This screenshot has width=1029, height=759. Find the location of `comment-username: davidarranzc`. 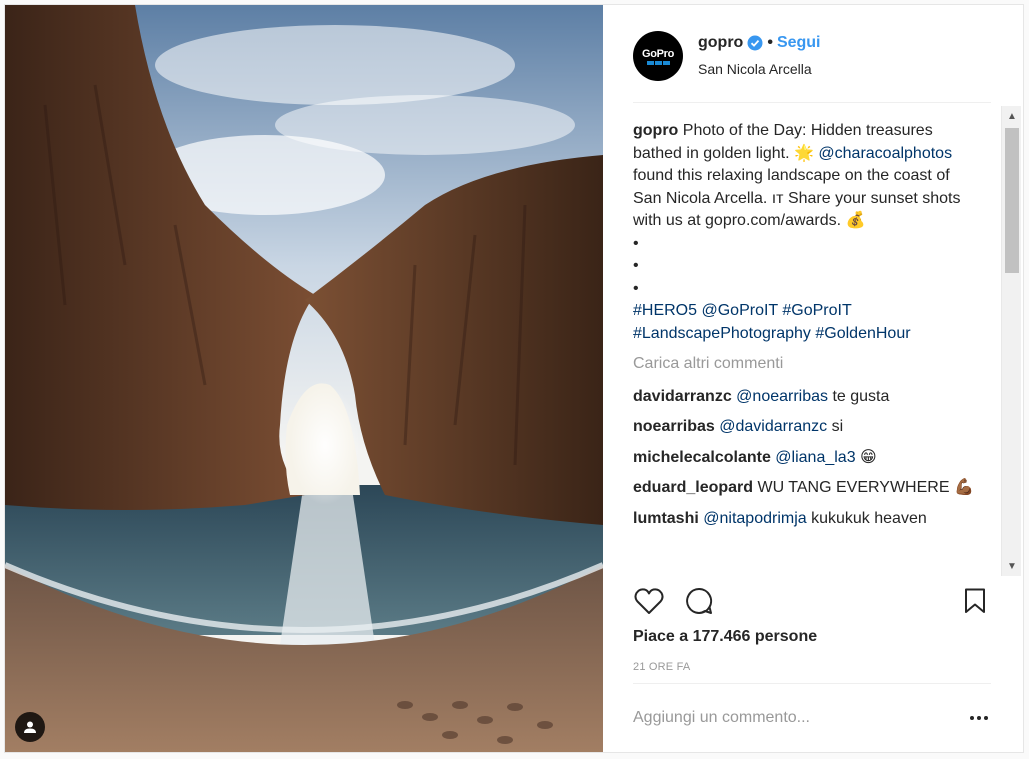

comment-username: davidarranzc is located at coordinates (682, 396).